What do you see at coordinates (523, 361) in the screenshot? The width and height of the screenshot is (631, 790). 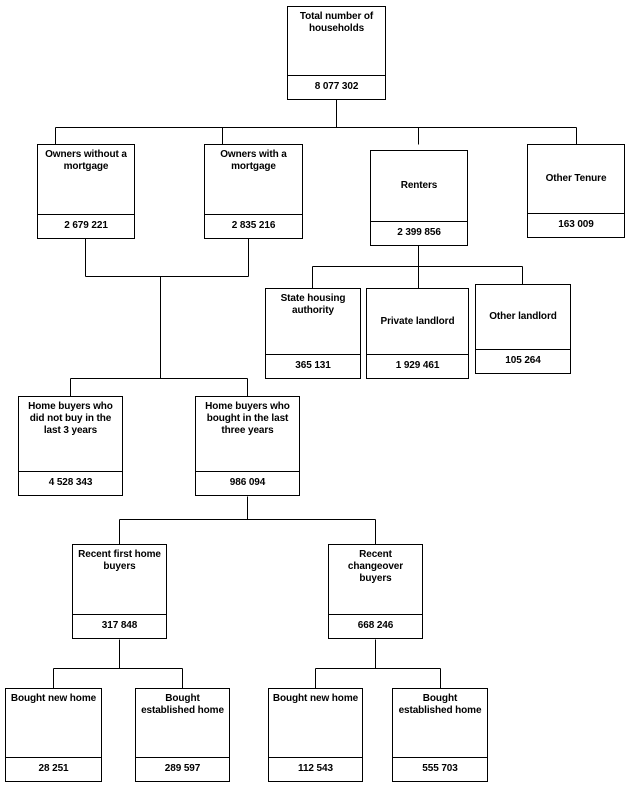 I see `node-other-landlord-value: 105 264` at bounding box center [523, 361].